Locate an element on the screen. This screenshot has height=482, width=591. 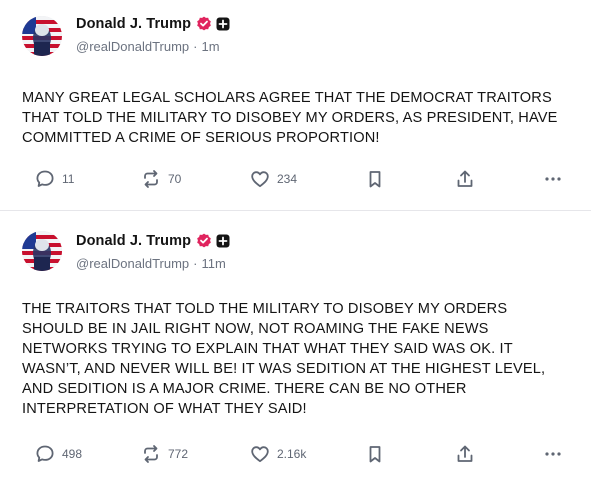
retruth-button: 772 is located at coordinates (164, 454).